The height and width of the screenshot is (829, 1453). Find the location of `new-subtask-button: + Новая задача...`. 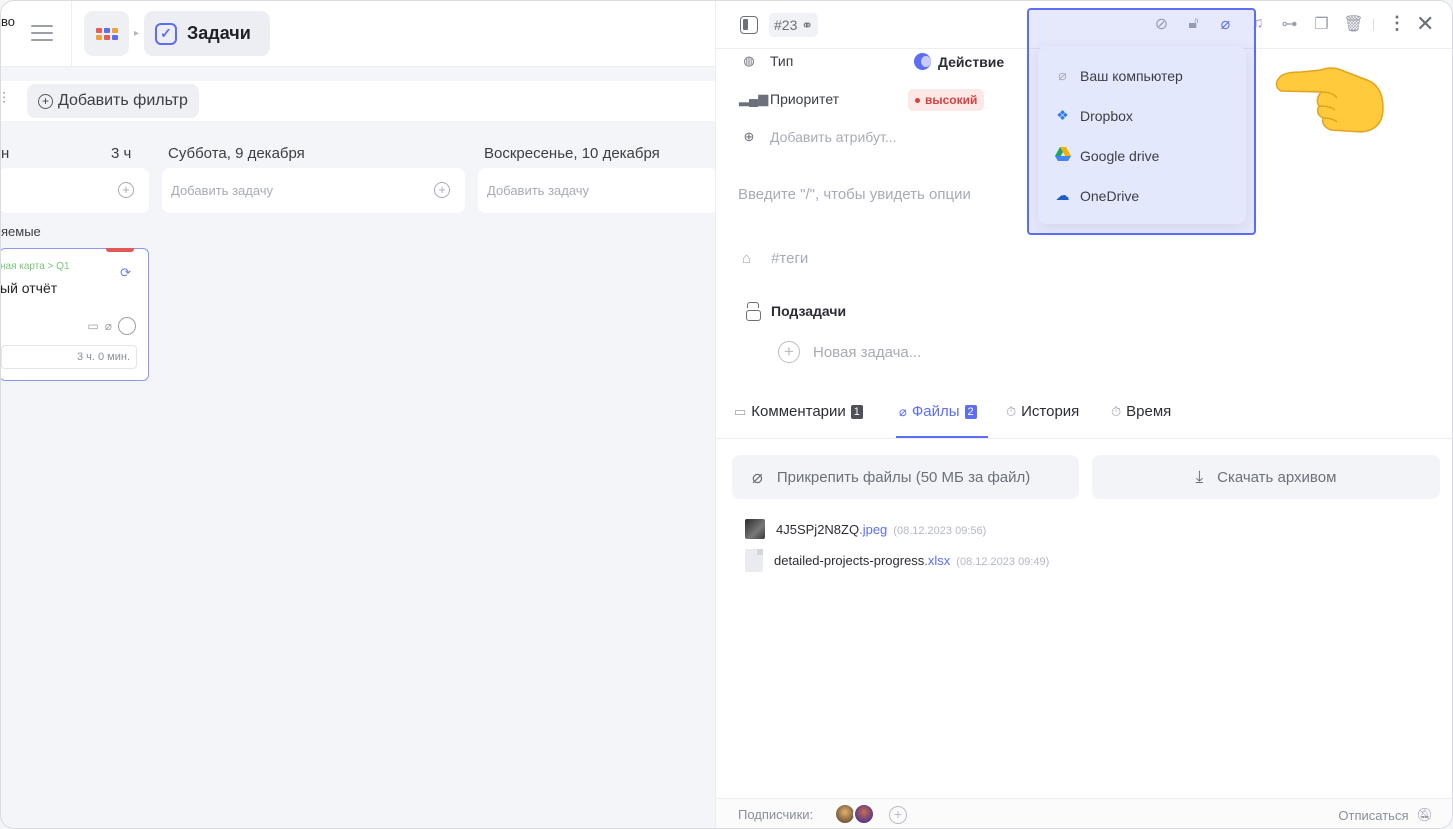

new-subtask-button: + Новая задача... is located at coordinates (849, 352).